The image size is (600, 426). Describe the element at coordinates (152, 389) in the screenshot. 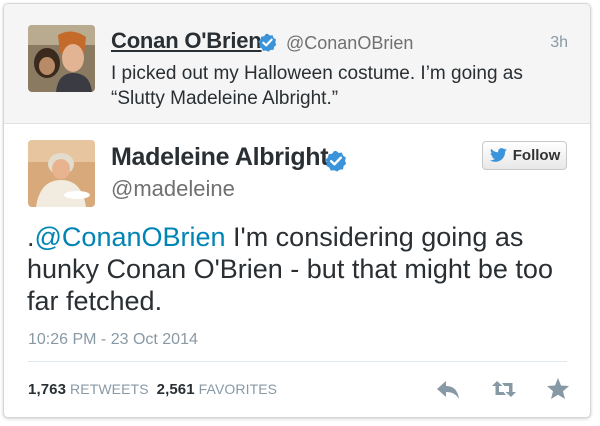

I see `tweet-stats: 1,763 RETWEETS 2,561 FAVORITES` at that location.